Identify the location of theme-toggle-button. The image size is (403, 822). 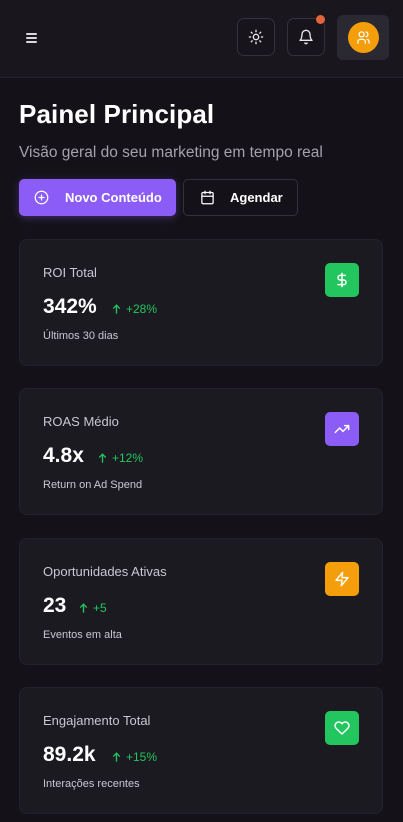
(256, 37).